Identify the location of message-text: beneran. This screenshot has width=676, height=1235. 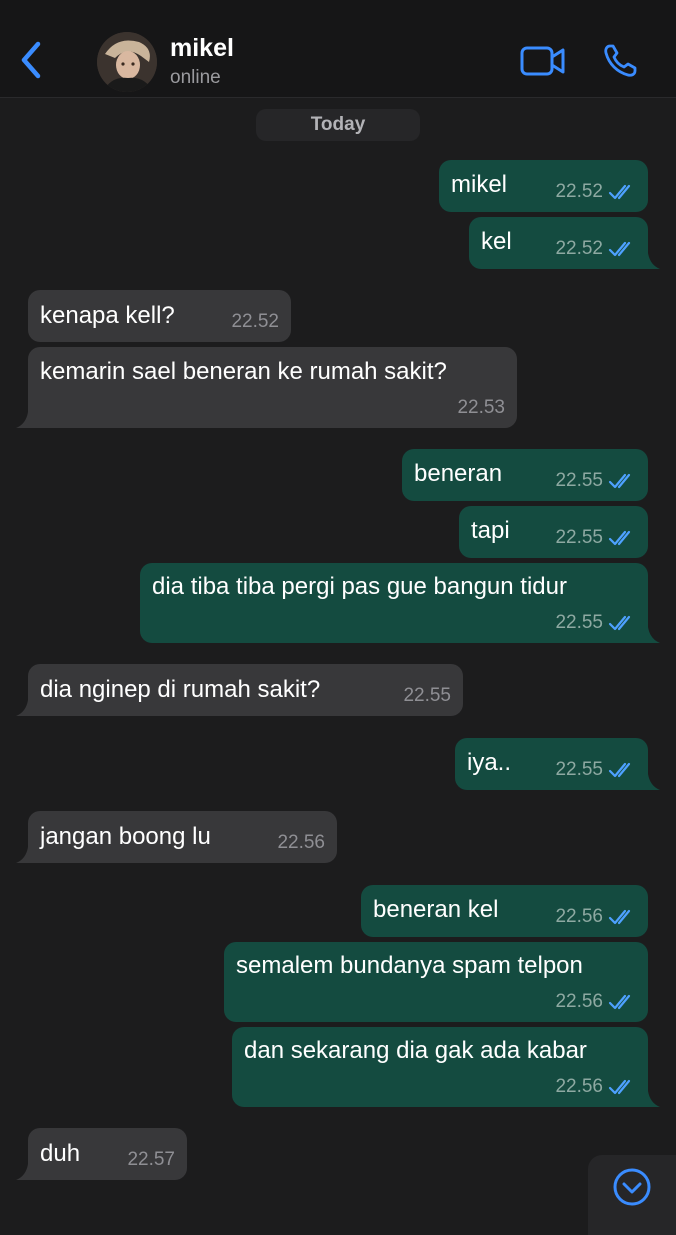
(458, 473).